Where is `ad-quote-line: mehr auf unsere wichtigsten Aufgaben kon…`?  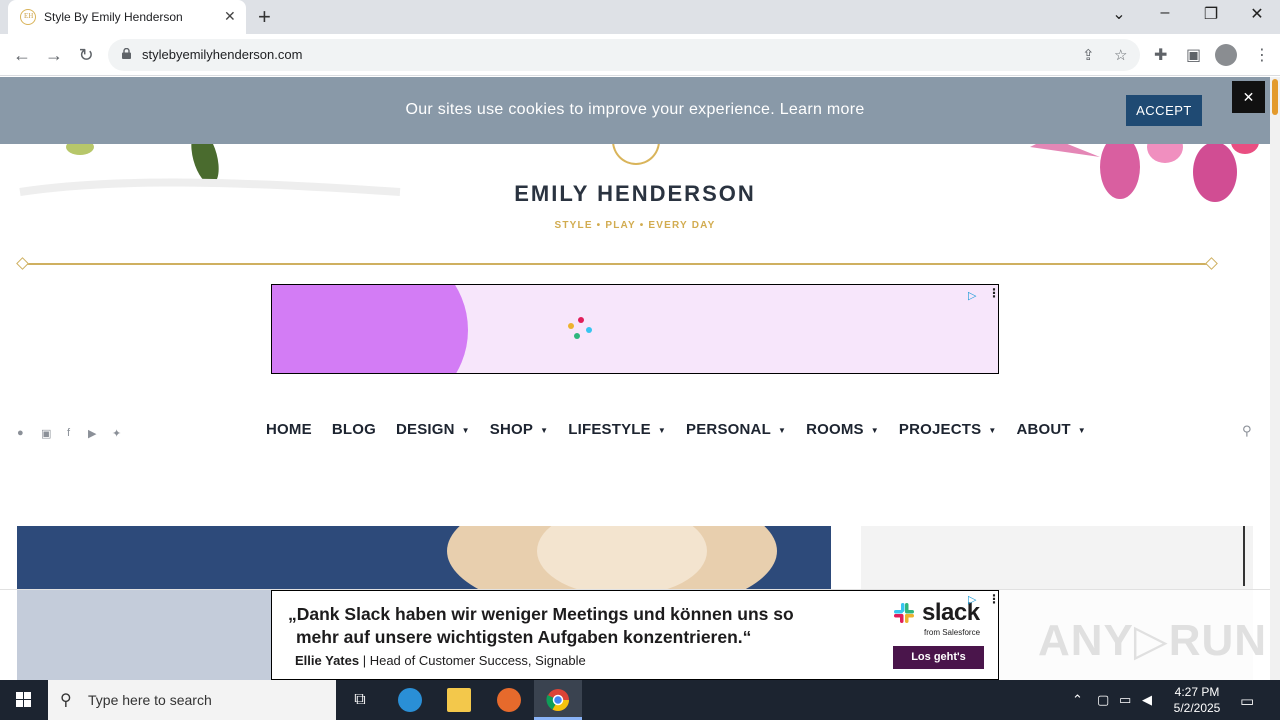 ad-quote-line: mehr auf unsere wichtigsten Aufgaben kon… is located at coordinates (524, 637).